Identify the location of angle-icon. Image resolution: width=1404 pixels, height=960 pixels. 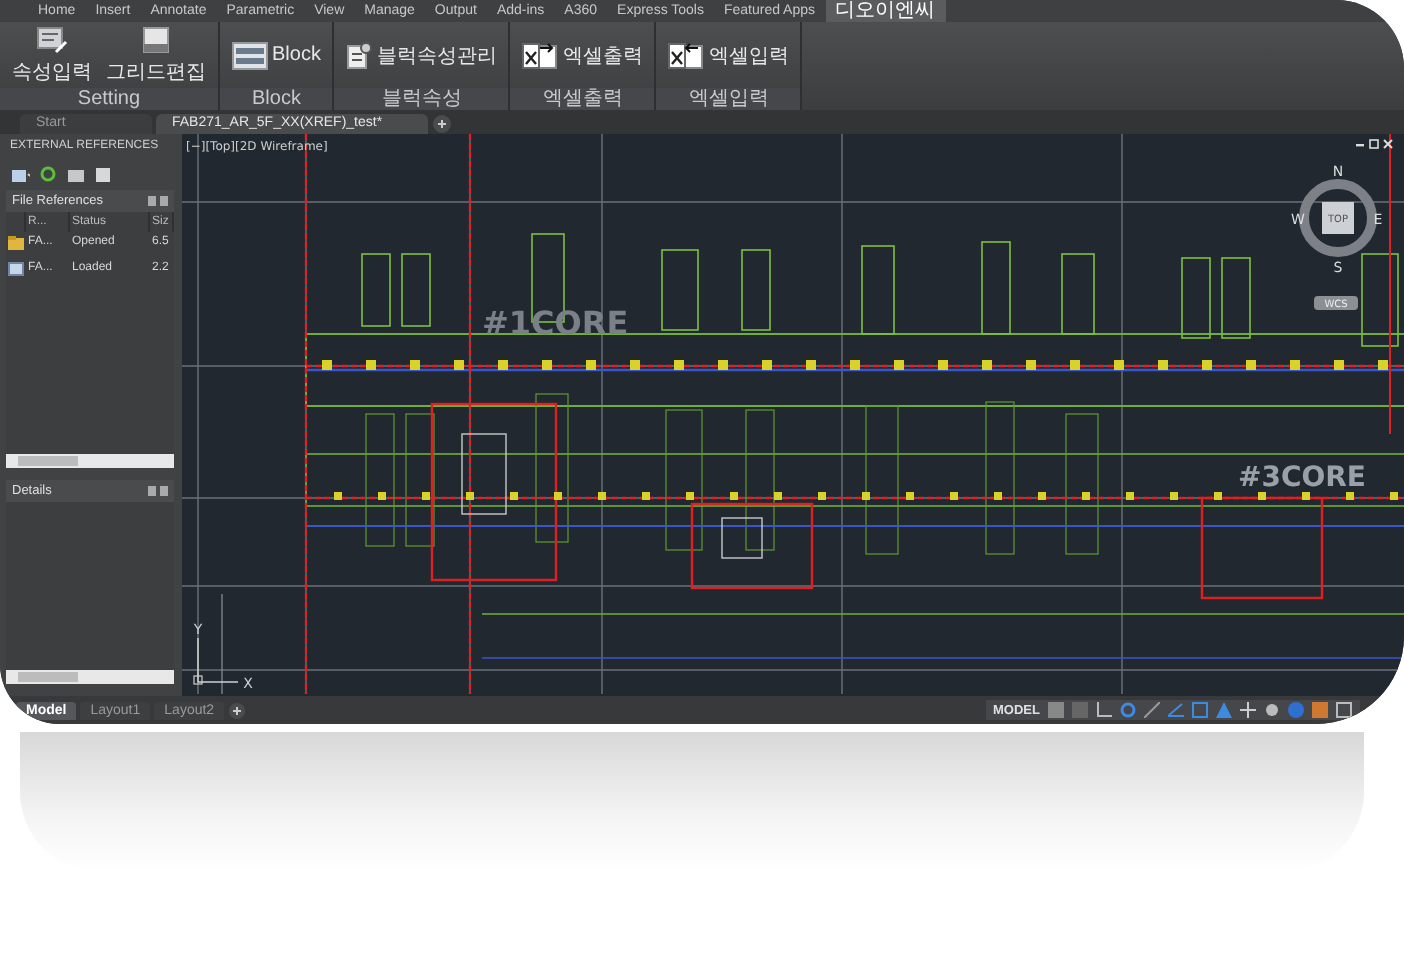
(1176, 710).